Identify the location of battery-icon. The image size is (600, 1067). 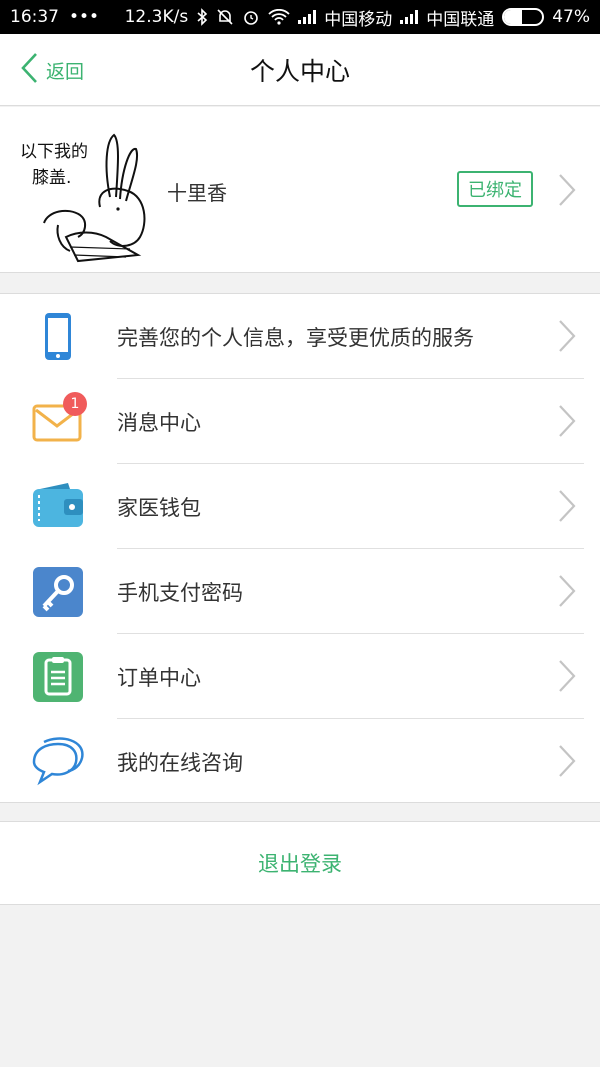
(523, 17).